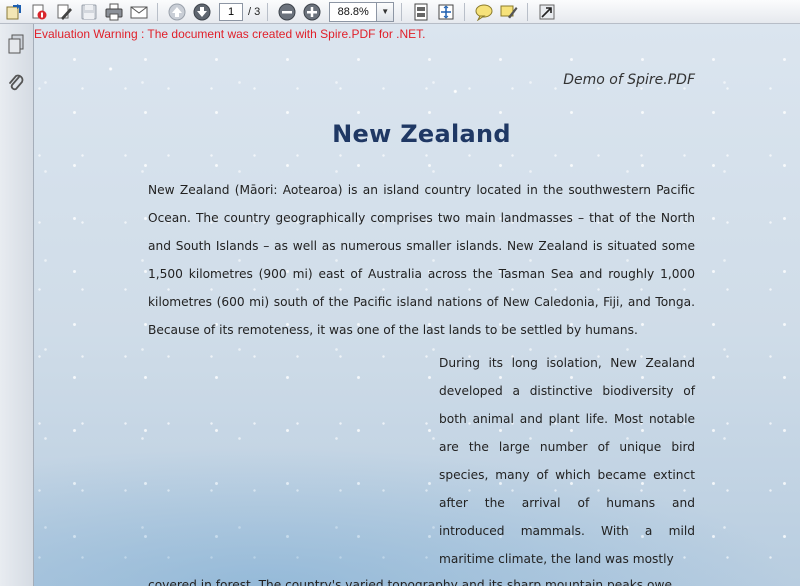  What do you see at coordinates (14, 12) in the screenshot?
I see `open-icon` at bounding box center [14, 12].